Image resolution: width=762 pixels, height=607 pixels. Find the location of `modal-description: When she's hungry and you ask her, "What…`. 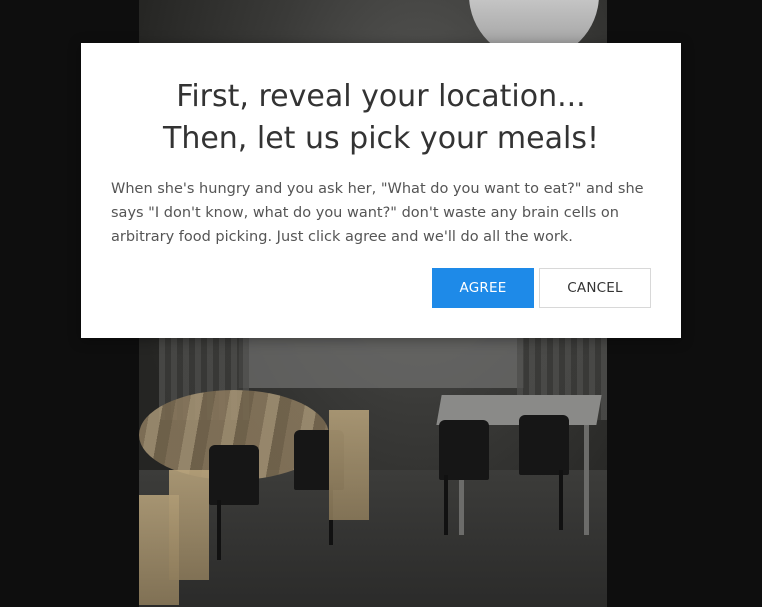

modal-description: When she's hungry and you ask her, "What… is located at coordinates (377, 213).